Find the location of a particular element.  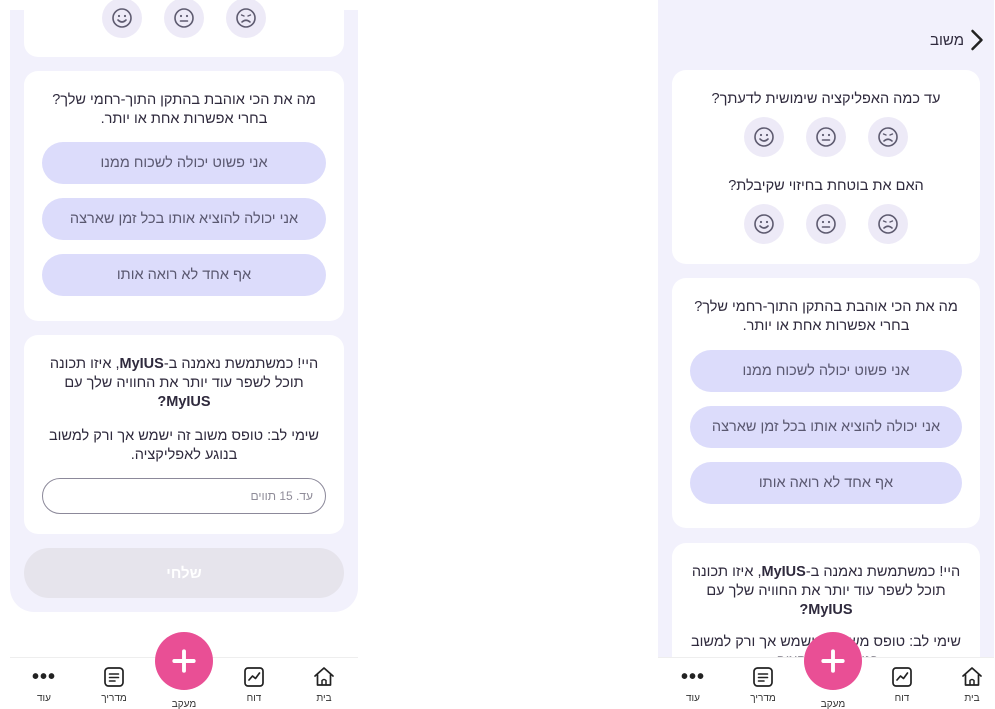

suggestion-input: עד. 15 תווים is located at coordinates (184, 496).